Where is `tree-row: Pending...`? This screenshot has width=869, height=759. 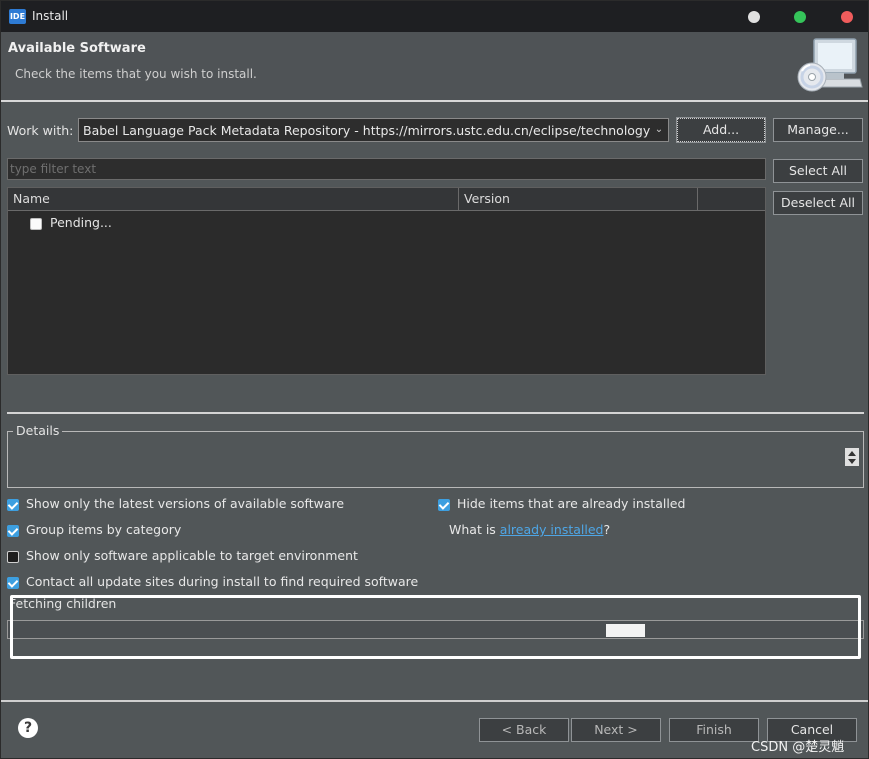 tree-row: Pending... is located at coordinates (71, 224).